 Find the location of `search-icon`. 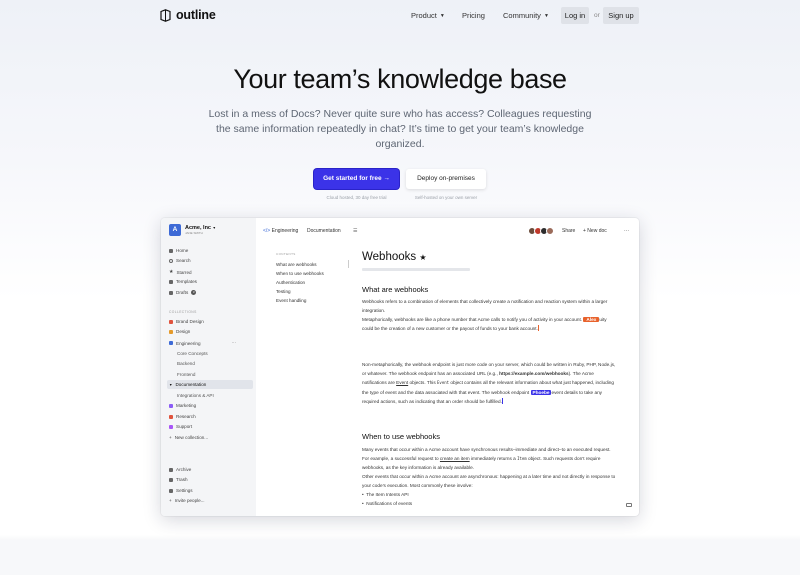

search-icon is located at coordinates (171, 260).